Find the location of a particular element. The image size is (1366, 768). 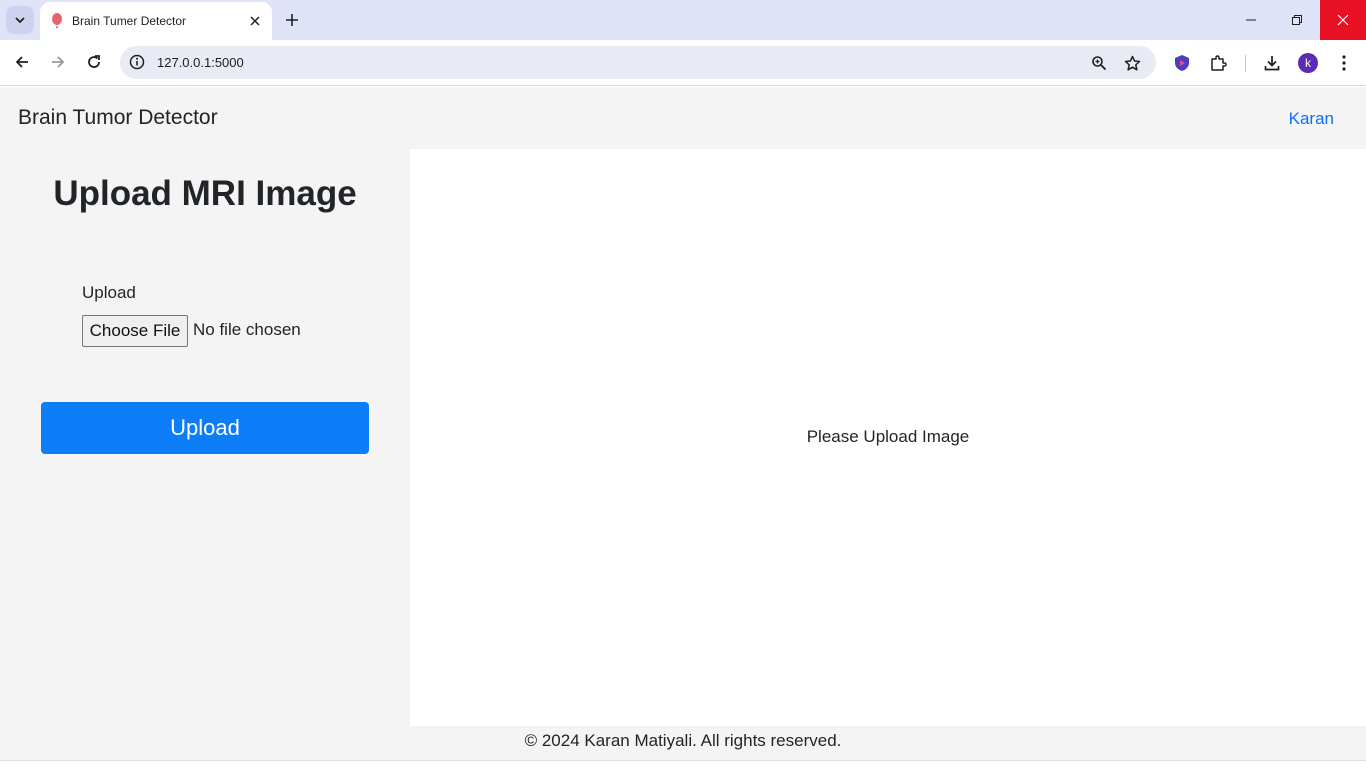

window-close-button is located at coordinates (1343, 20).